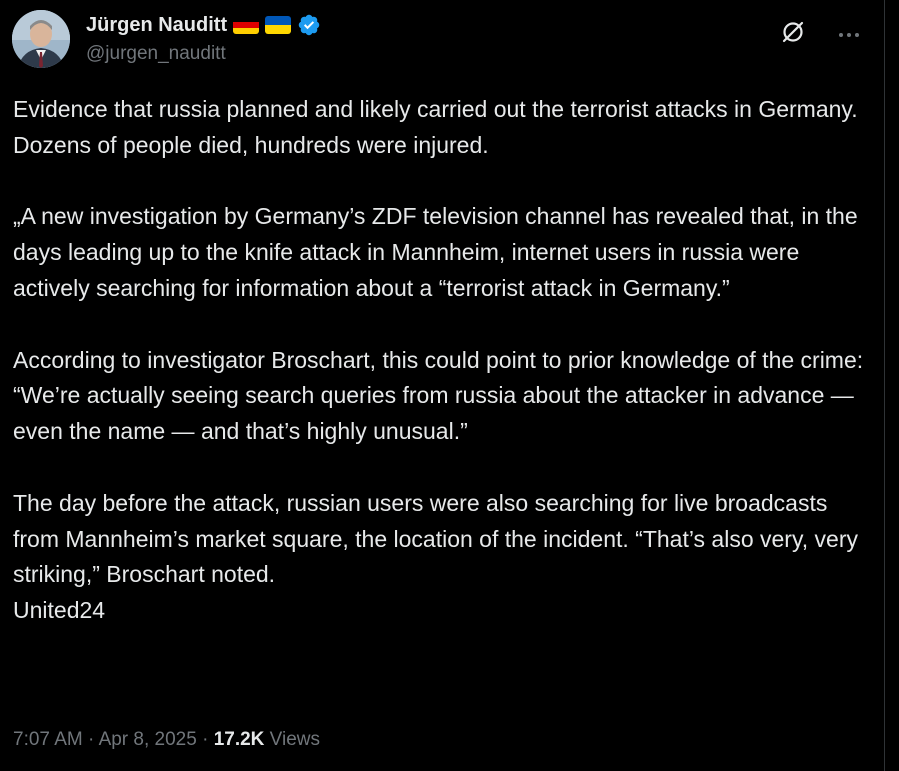 This screenshot has width=899, height=771. What do you see at coordinates (156, 25) in the screenshot?
I see `author-display-name: Jürgen Nauditt` at bounding box center [156, 25].